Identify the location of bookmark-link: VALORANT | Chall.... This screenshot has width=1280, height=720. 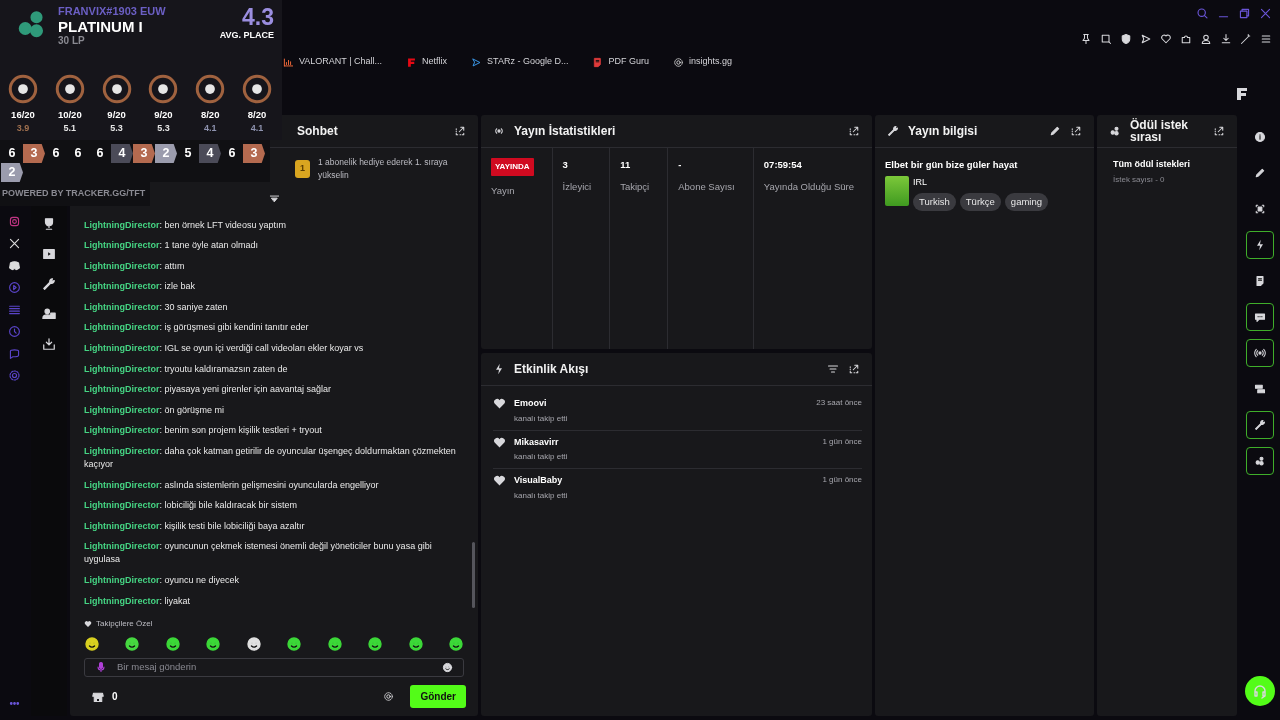
(333, 62).